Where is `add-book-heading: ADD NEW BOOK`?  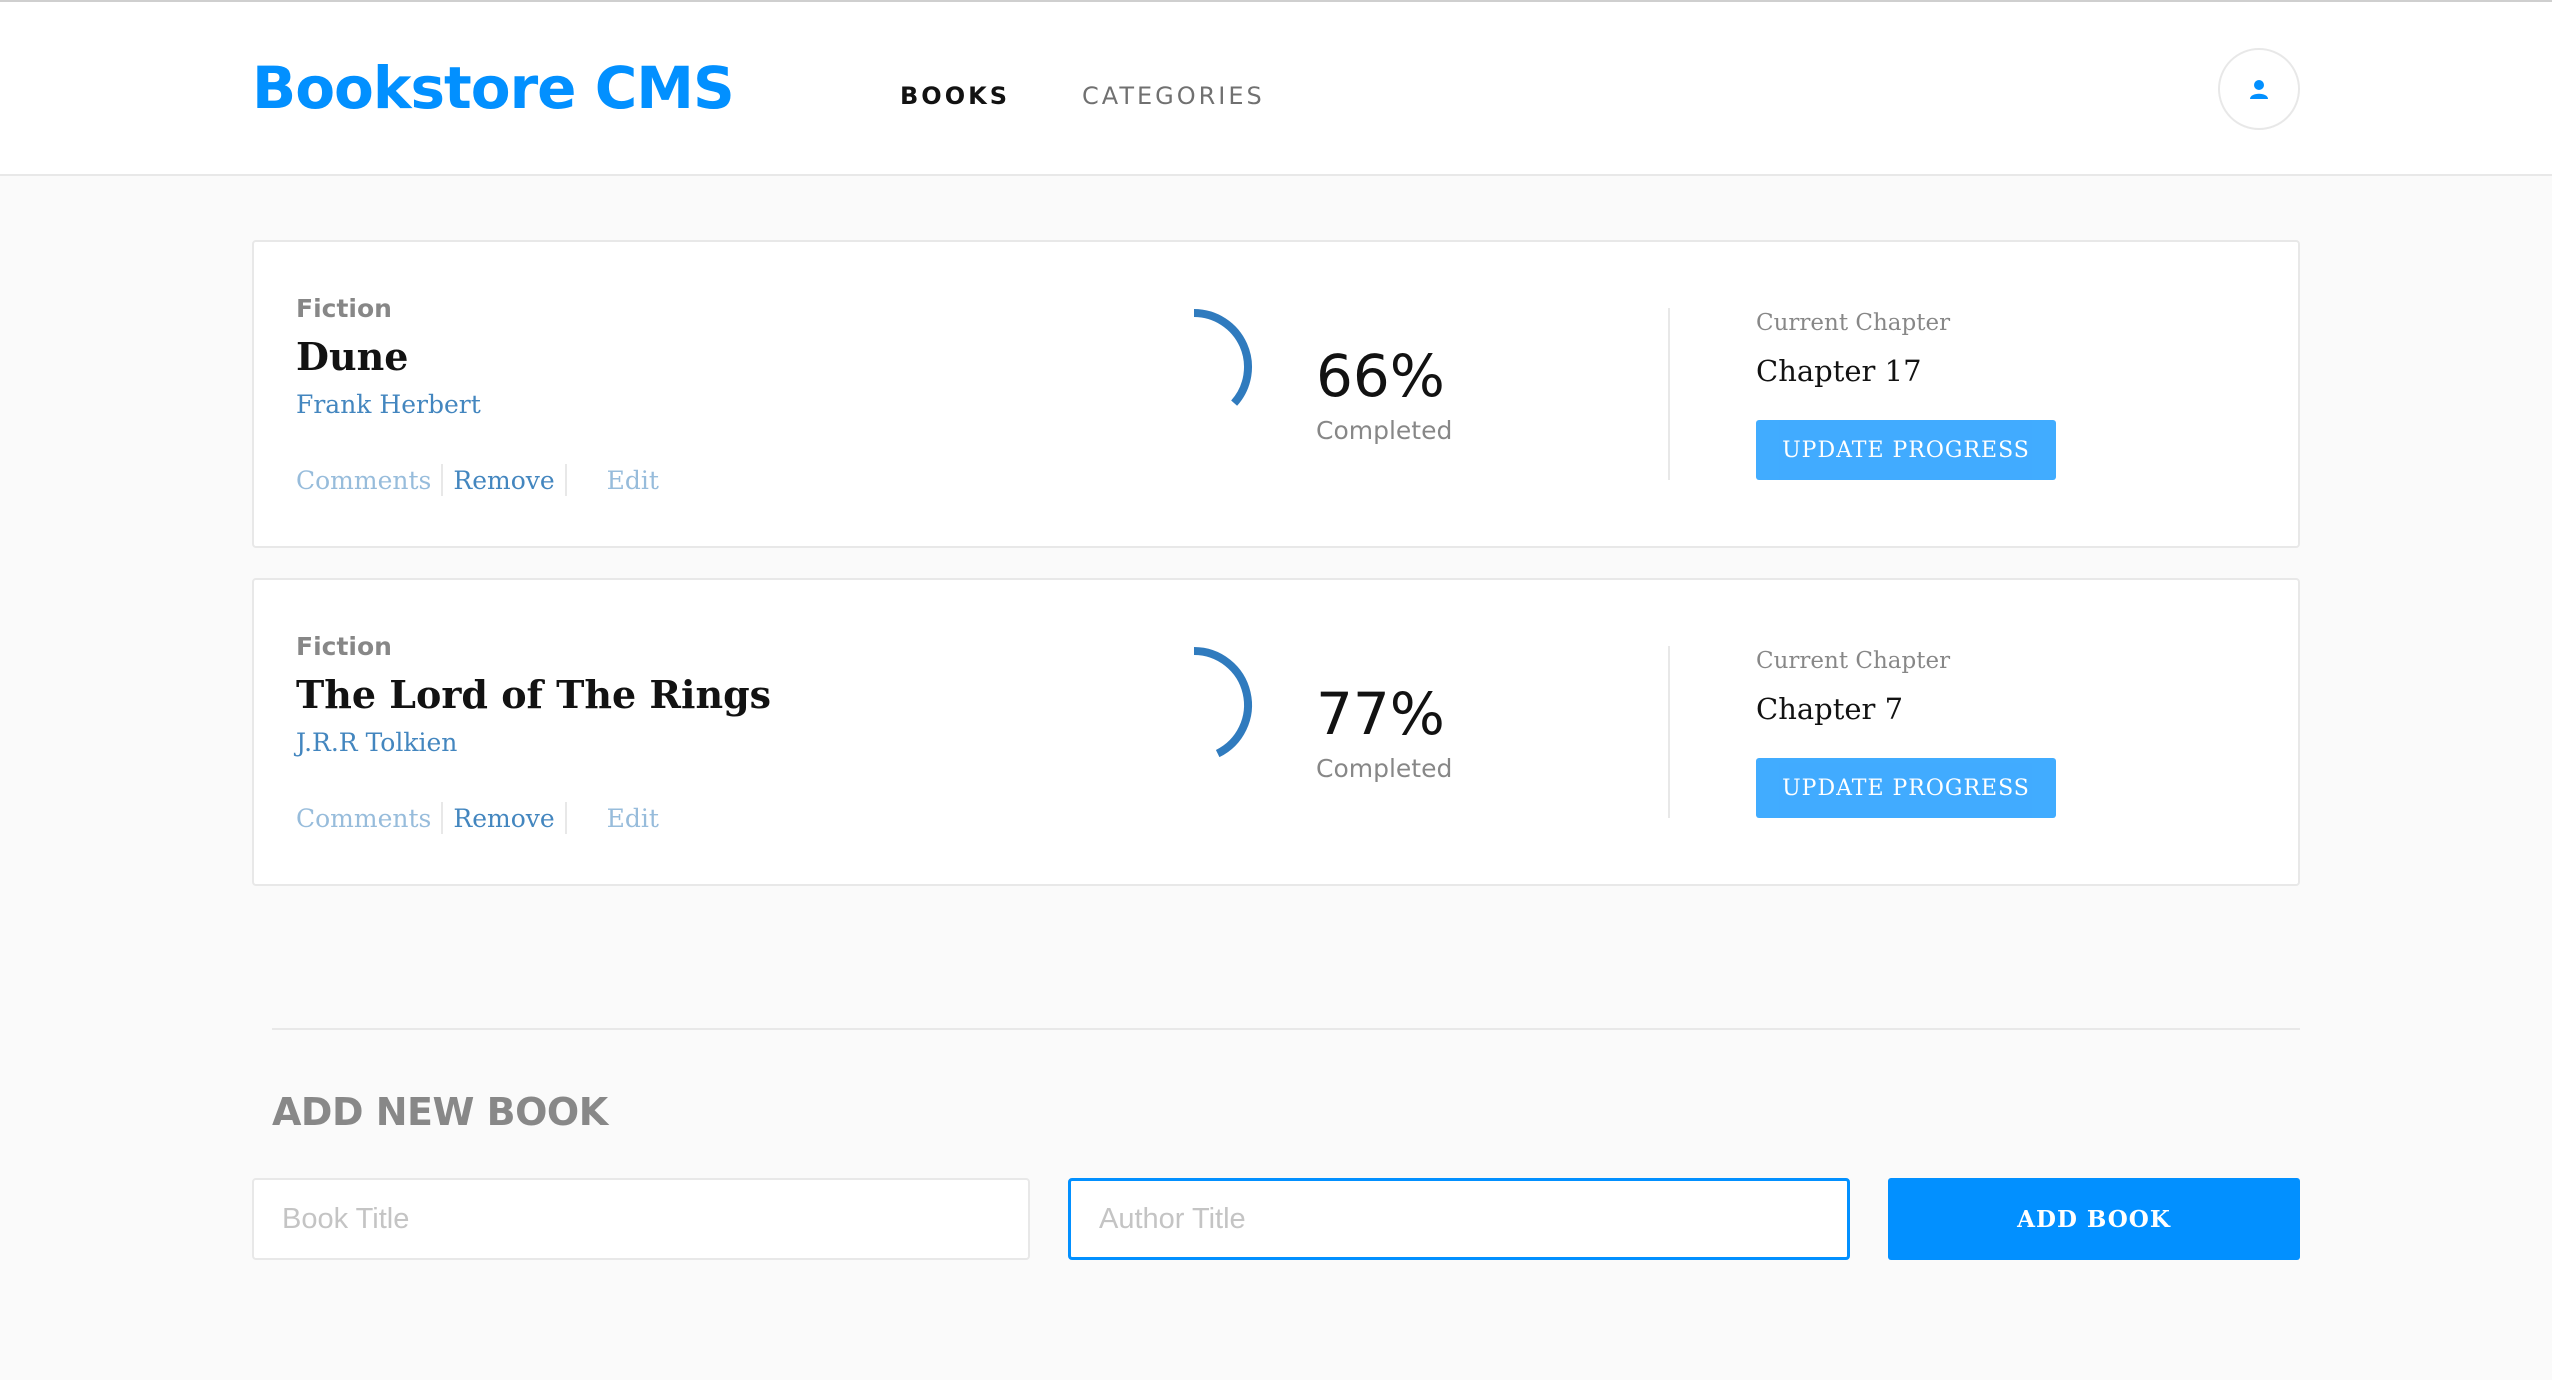
add-book-heading: ADD NEW BOOK is located at coordinates (440, 1112).